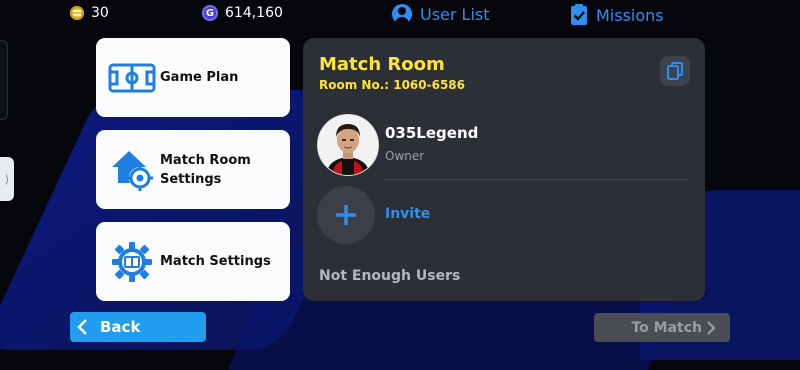  I want to click on owner-name: 035Legend, so click(432, 133).